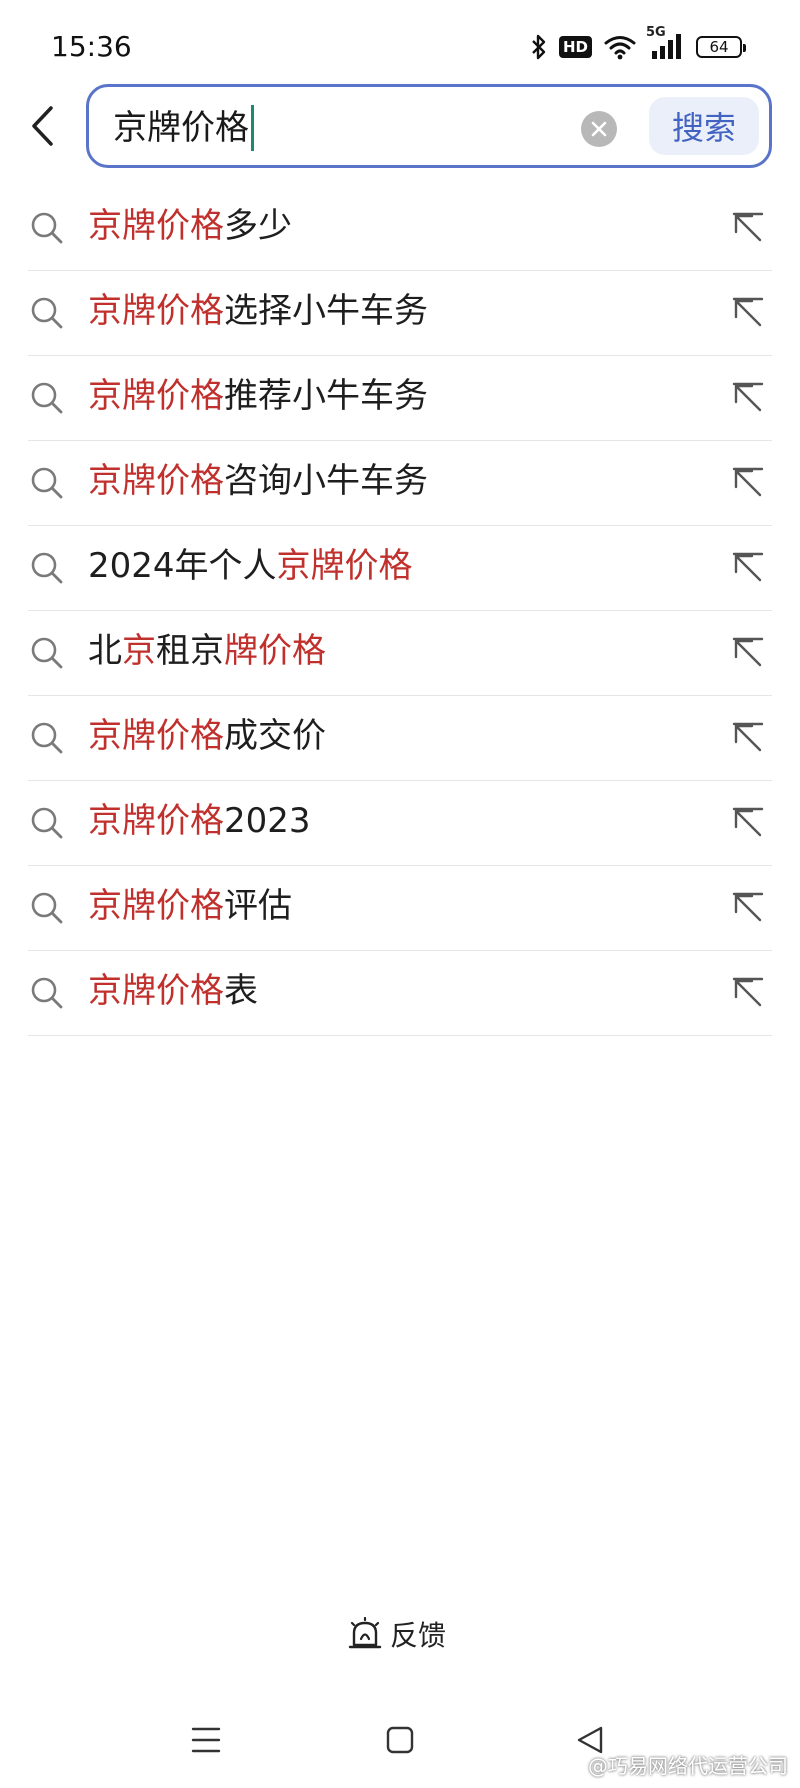 This screenshot has height=1788, width=800. I want to click on search-input: 京牌价格, so click(183, 128).